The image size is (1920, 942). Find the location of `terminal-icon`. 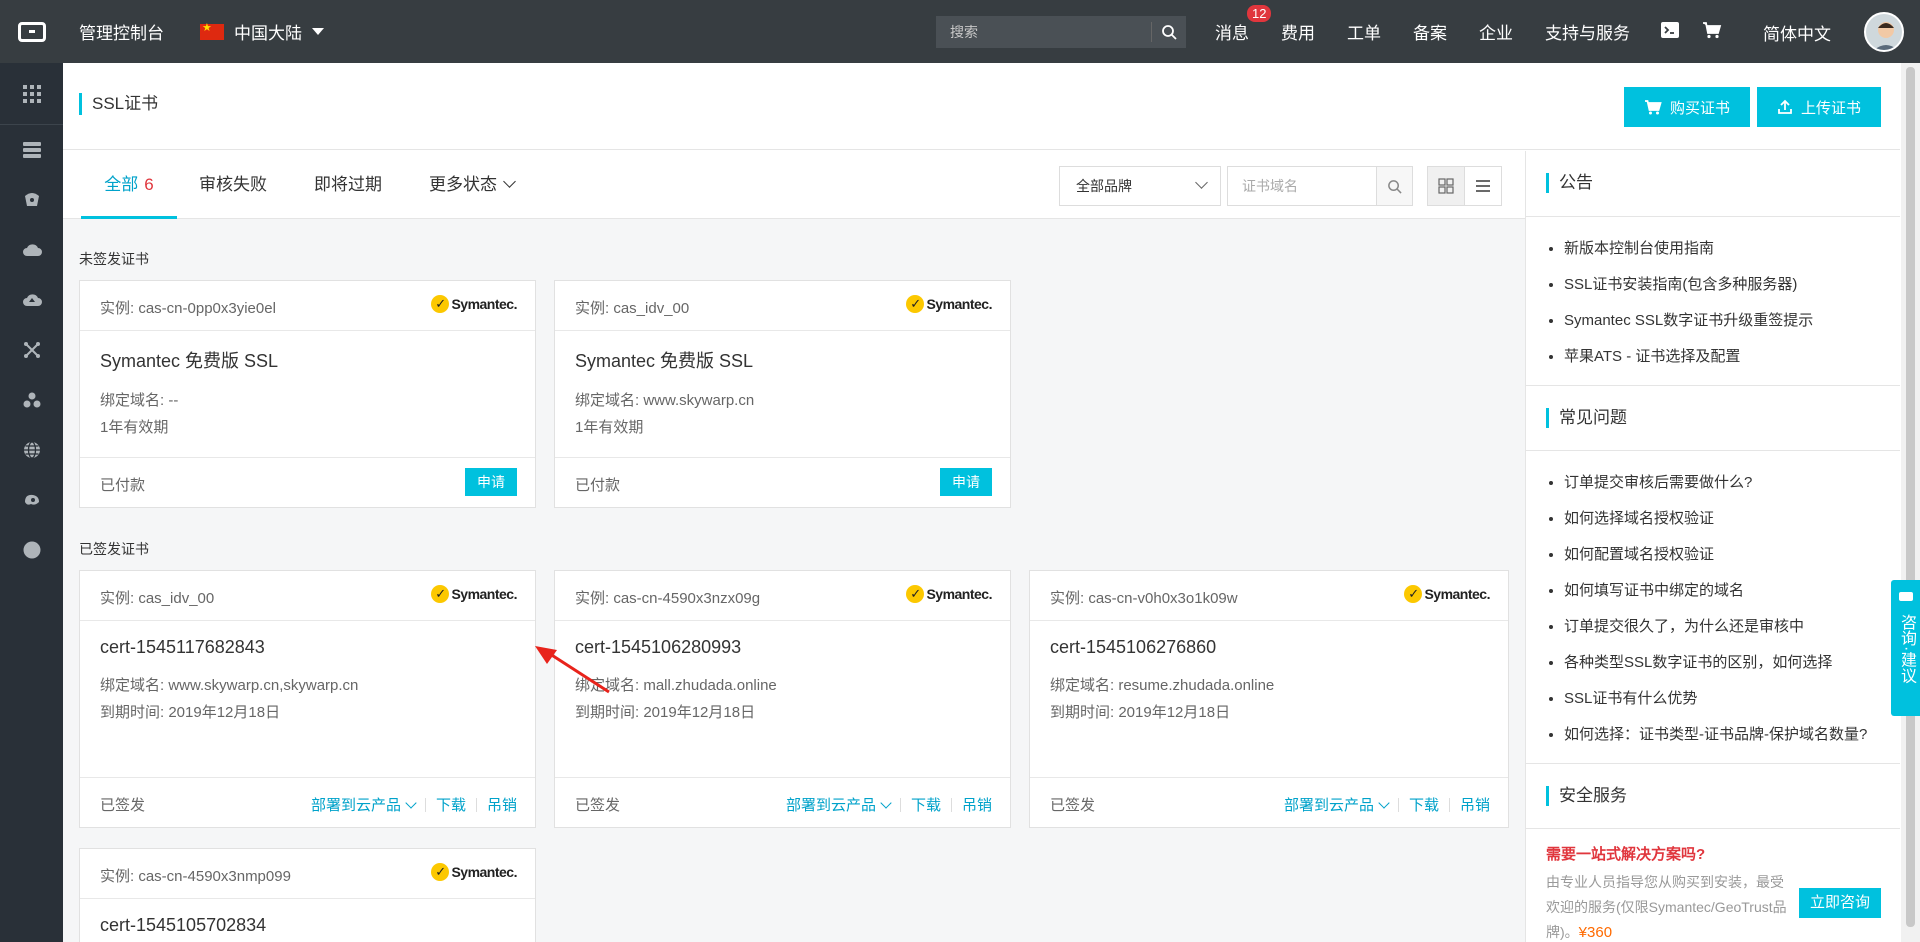

terminal-icon is located at coordinates (1670, 31).